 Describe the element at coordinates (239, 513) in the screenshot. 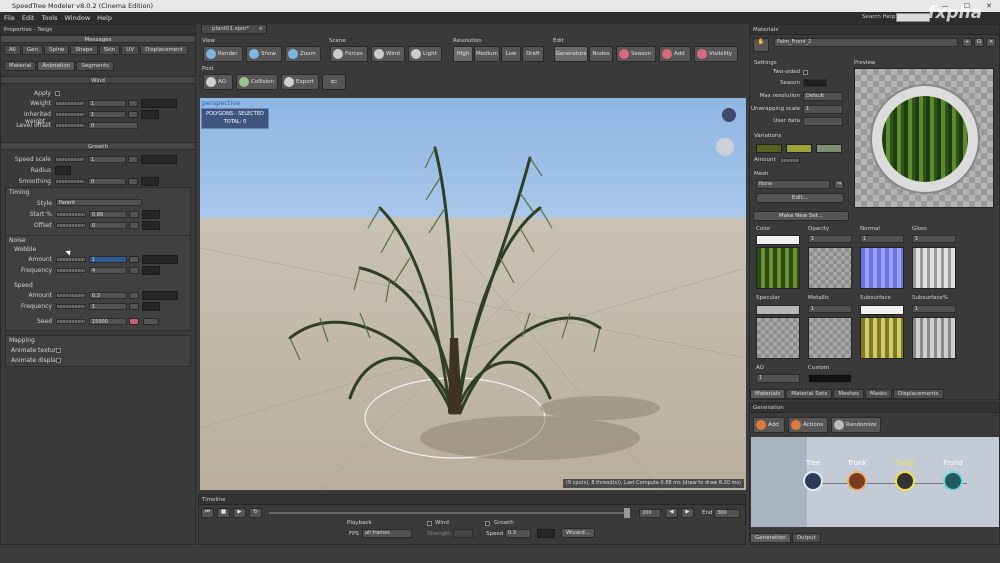

I see `play-button: ▶` at that location.